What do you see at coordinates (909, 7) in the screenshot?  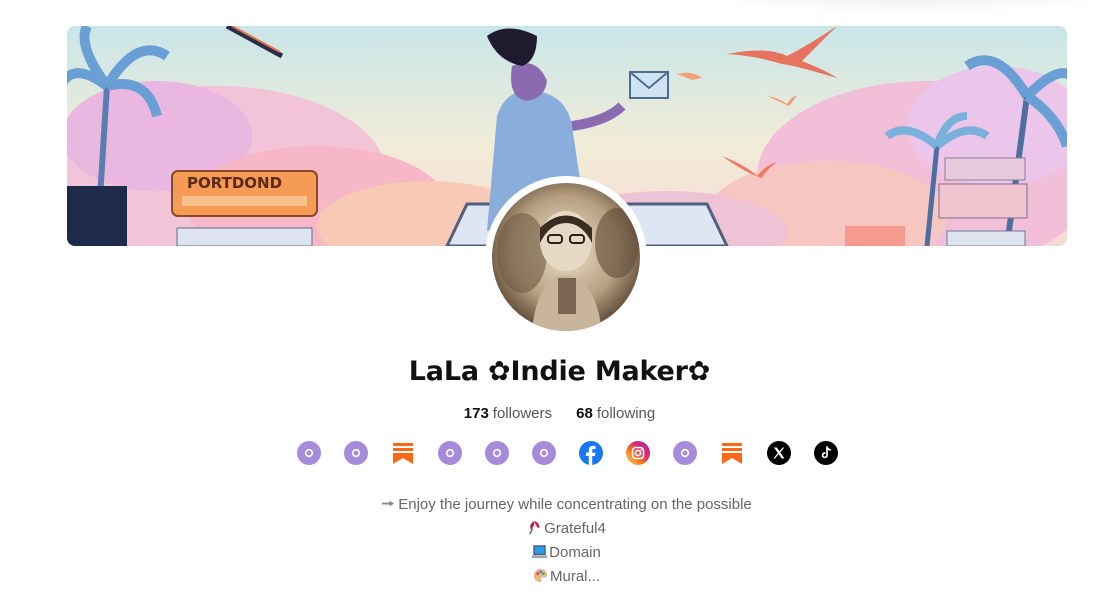 I see `top-shadow` at bounding box center [909, 7].